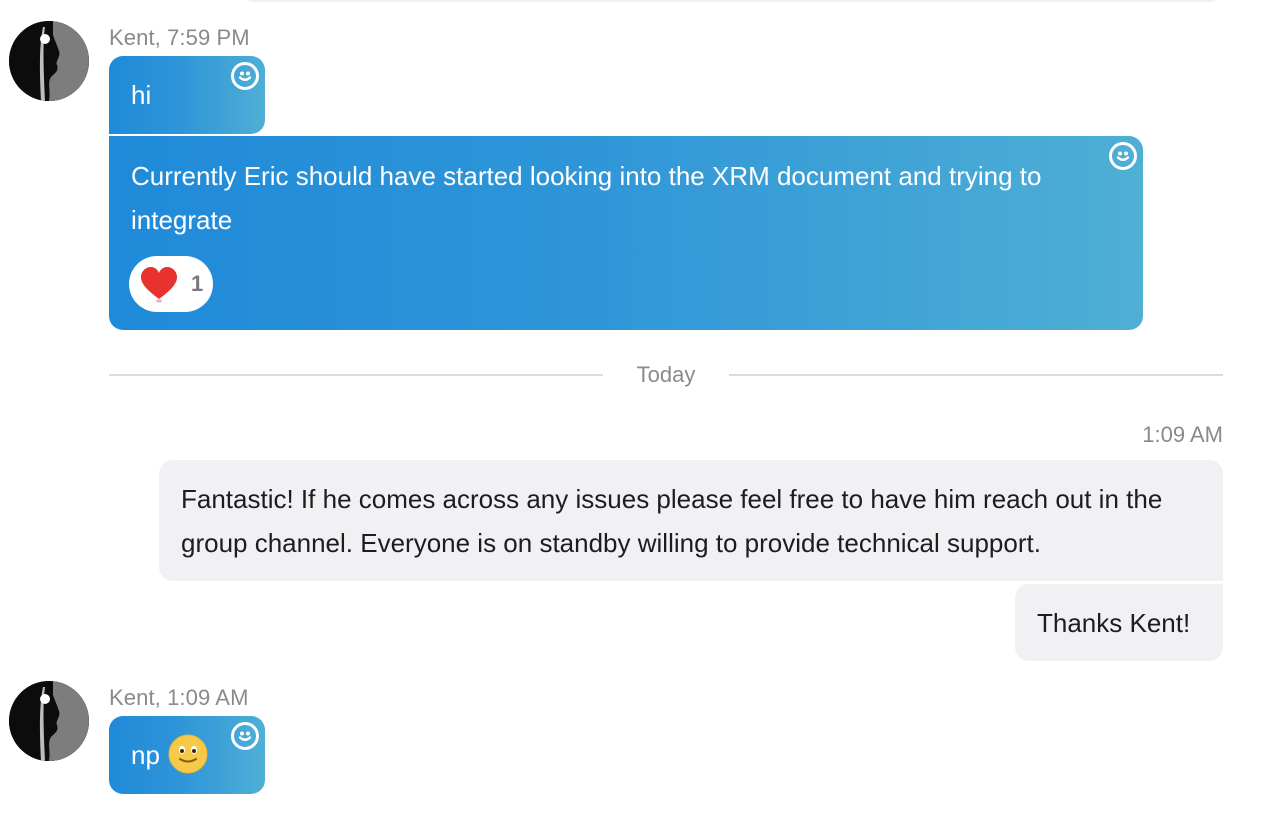  Describe the element at coordinates (731, 1) in the screenshot. I see `previous-message-bubble` at that location.